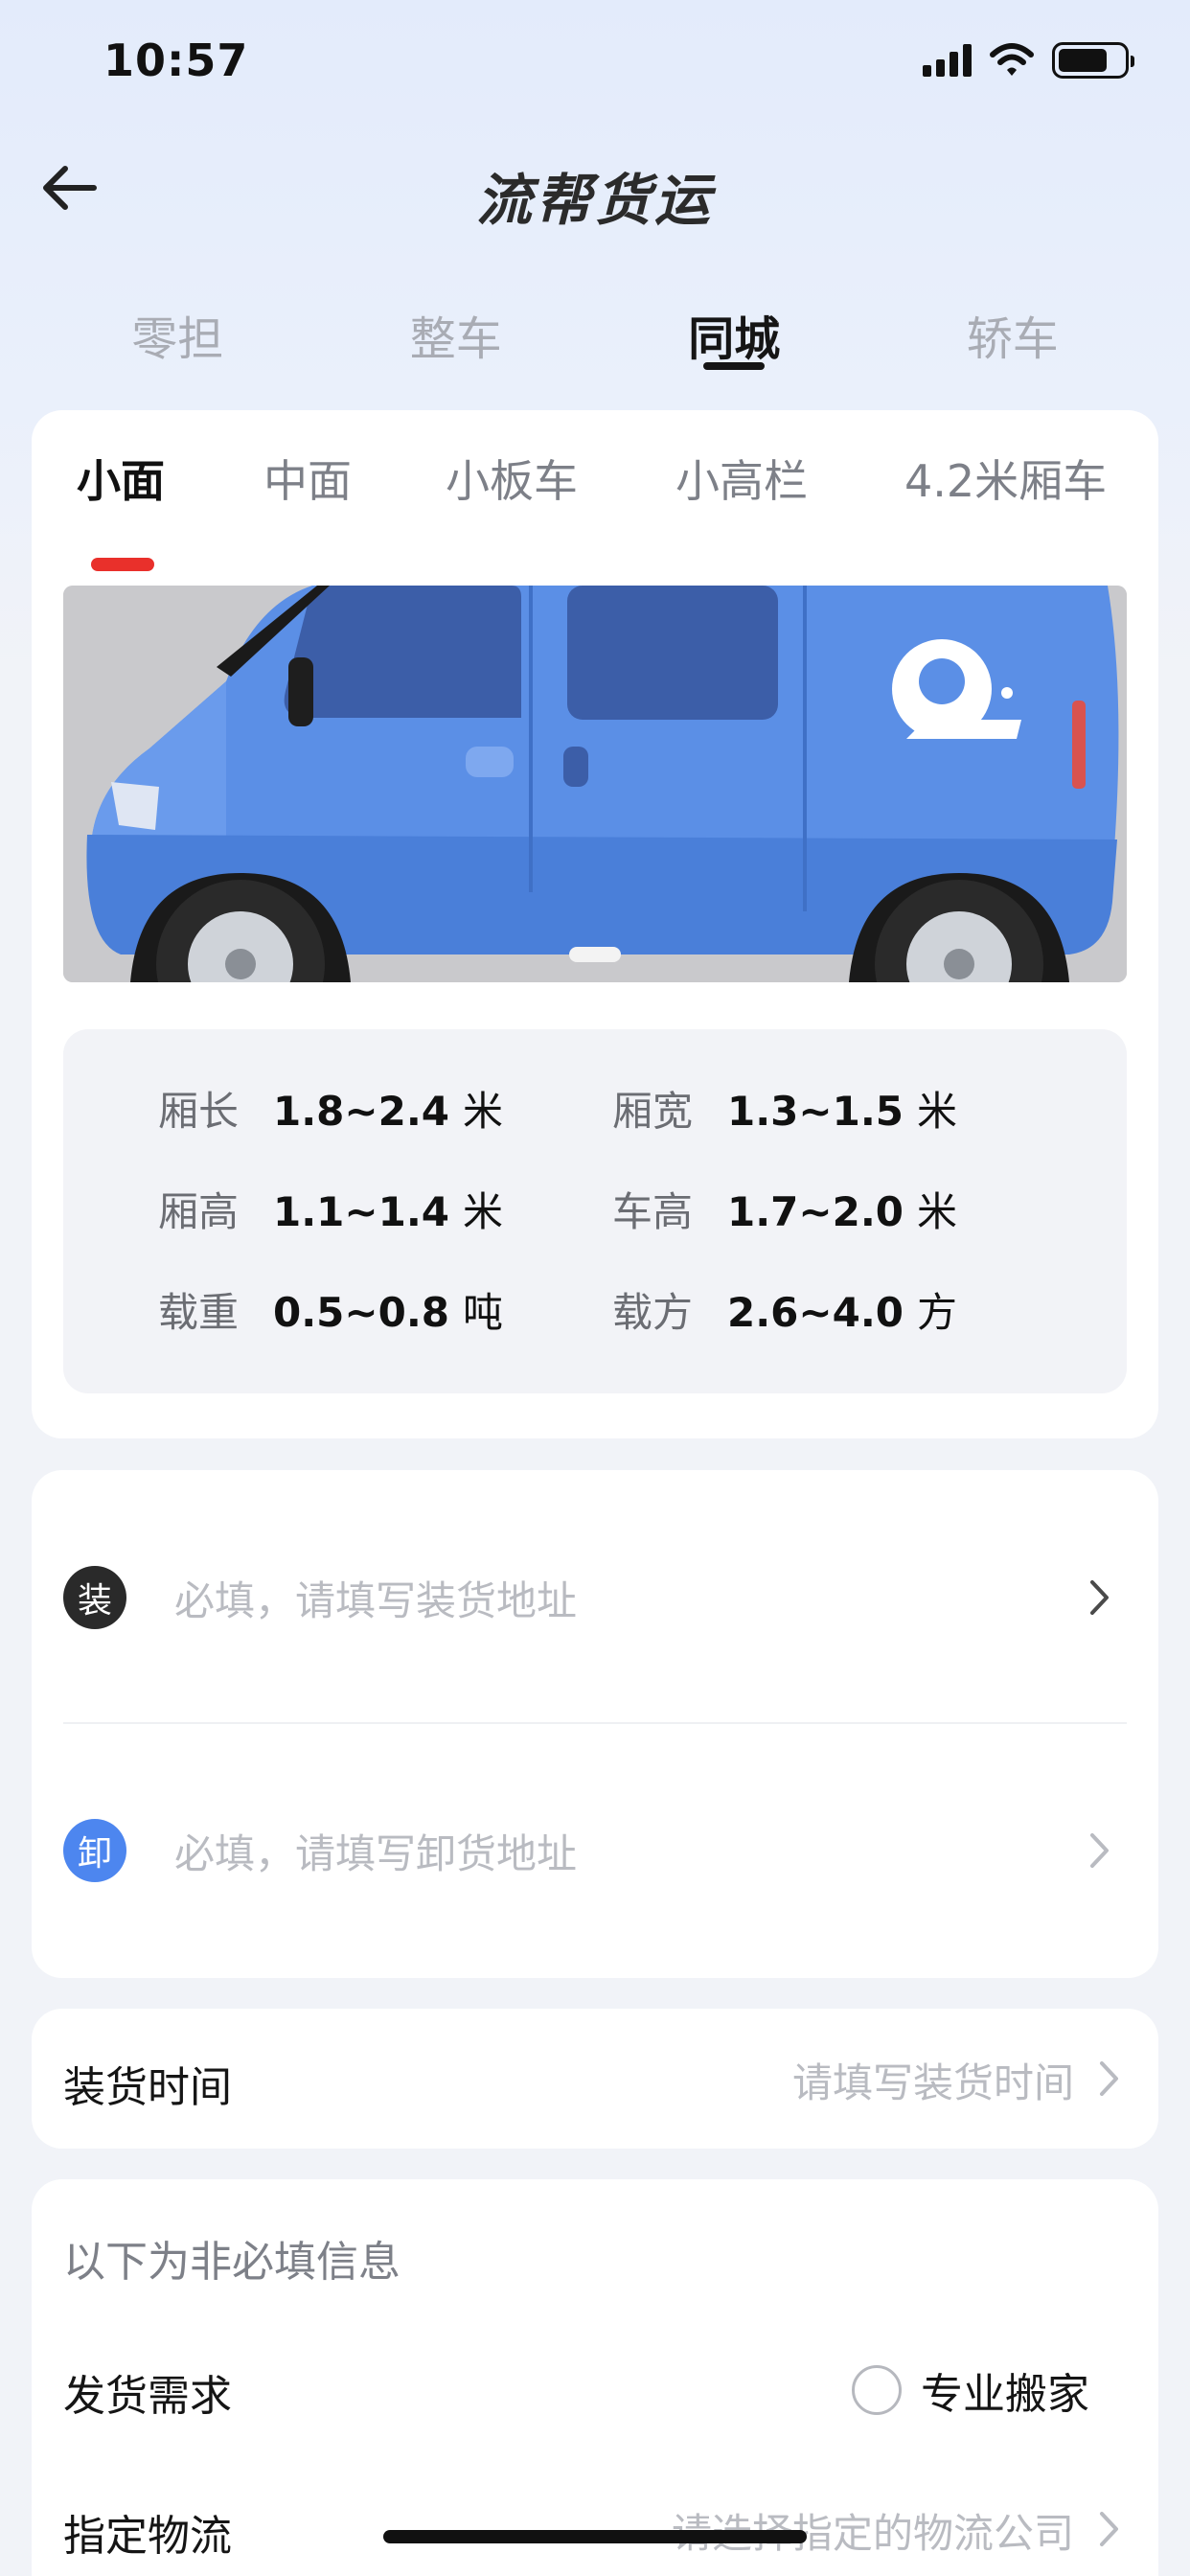  Describe the element at coordinates (361, 1111) in the screenshot. I see `spec-value: 1.8~2.4` at that location.